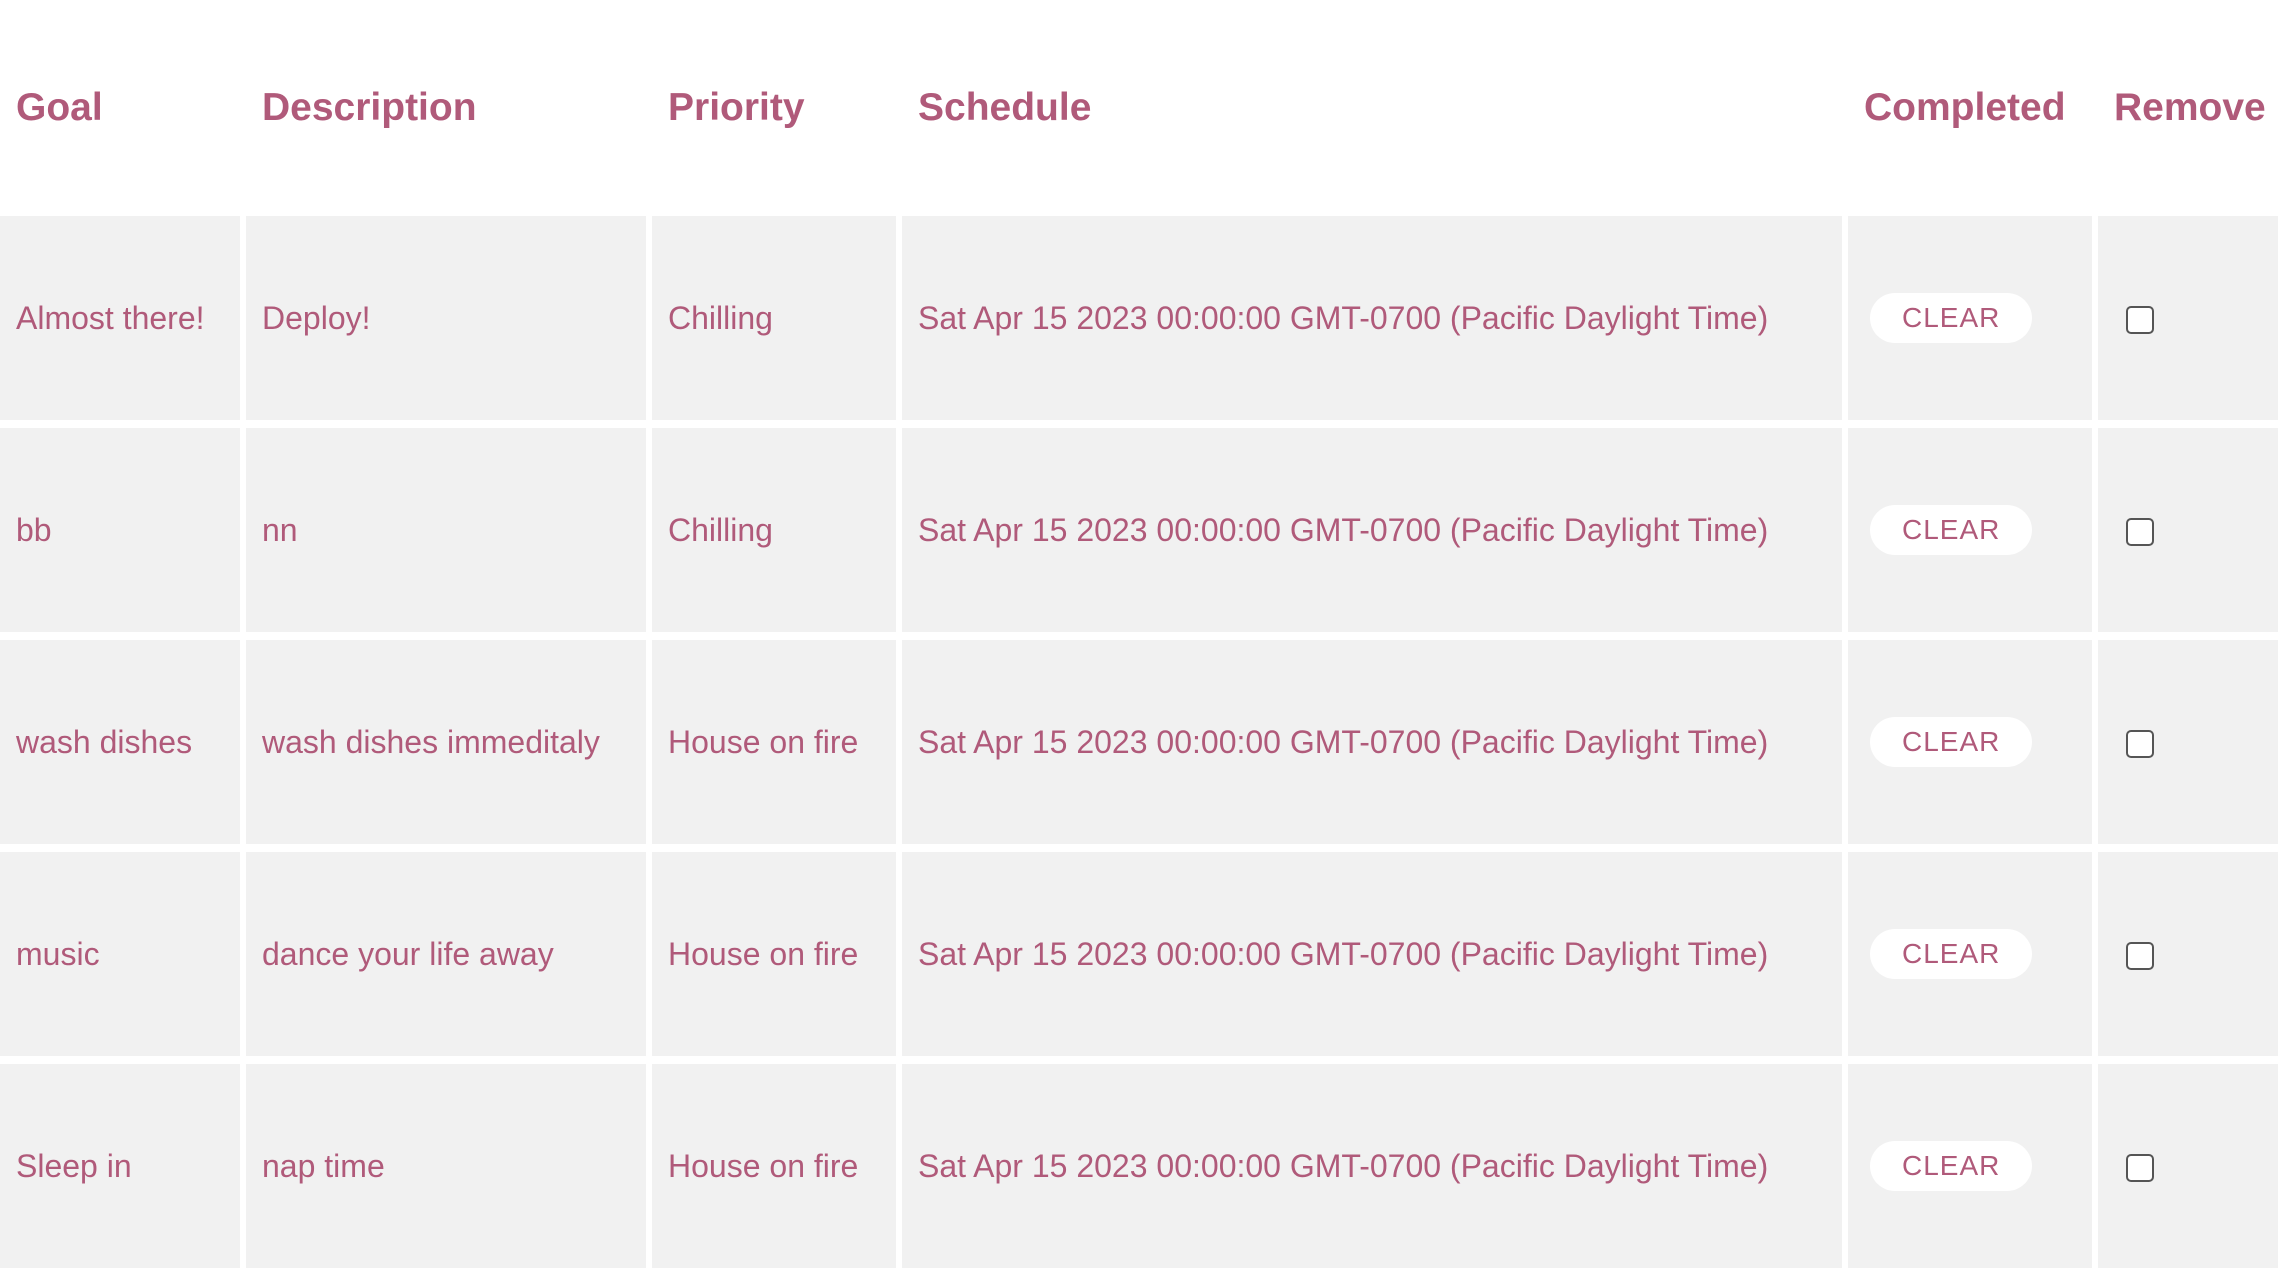 Image resolution: width=2278 pixels, height=1276 pixels. Describe the element at coordinates (774, 108) in the screenshot. I see `header-priority: Priority` at that location.